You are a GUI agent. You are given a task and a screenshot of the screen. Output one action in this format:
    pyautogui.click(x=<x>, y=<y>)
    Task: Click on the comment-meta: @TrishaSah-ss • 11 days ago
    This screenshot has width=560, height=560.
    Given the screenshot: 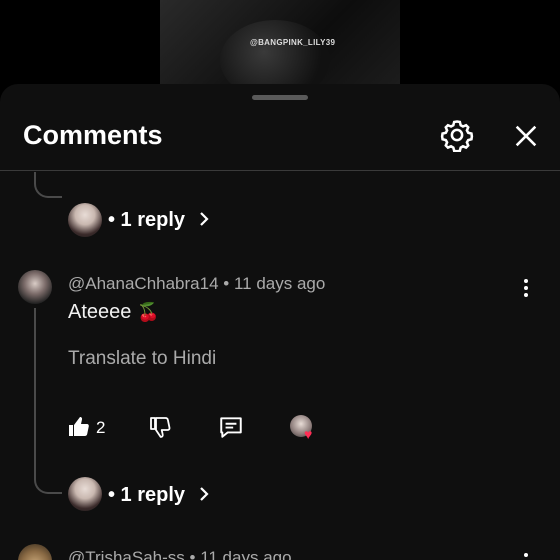 What is the action you would take?
    pyautogui.click(x=180, y=554)
    